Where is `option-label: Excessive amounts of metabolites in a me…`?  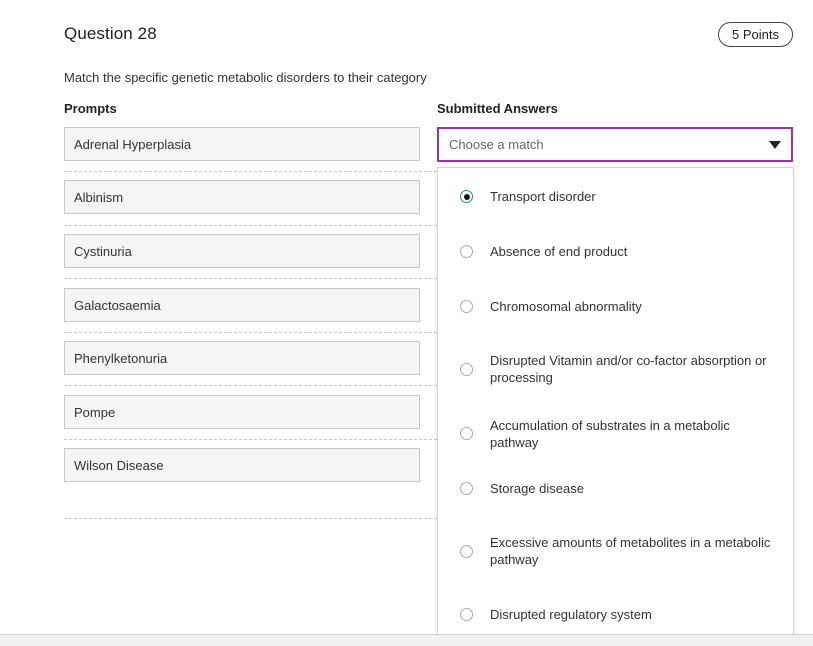
option-label: Excessive amounts of metabolites in a me… is located at coordinates (630, 551).